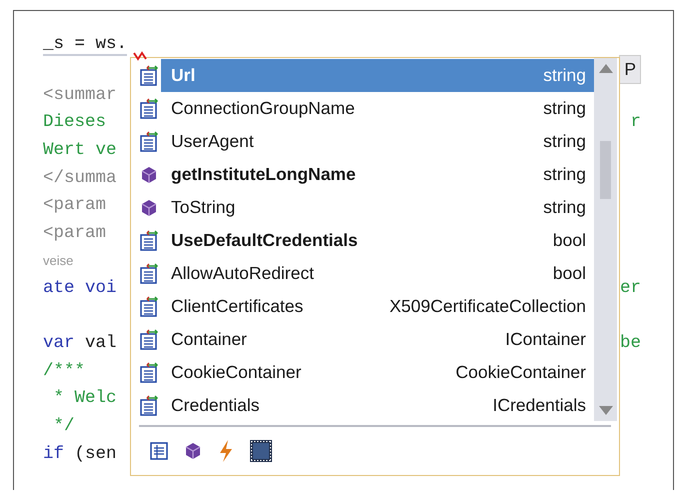 Image resolution: width=684 pixels, height=493 pixels. I want to click on code-text: Wert ve, so click(80, 150).